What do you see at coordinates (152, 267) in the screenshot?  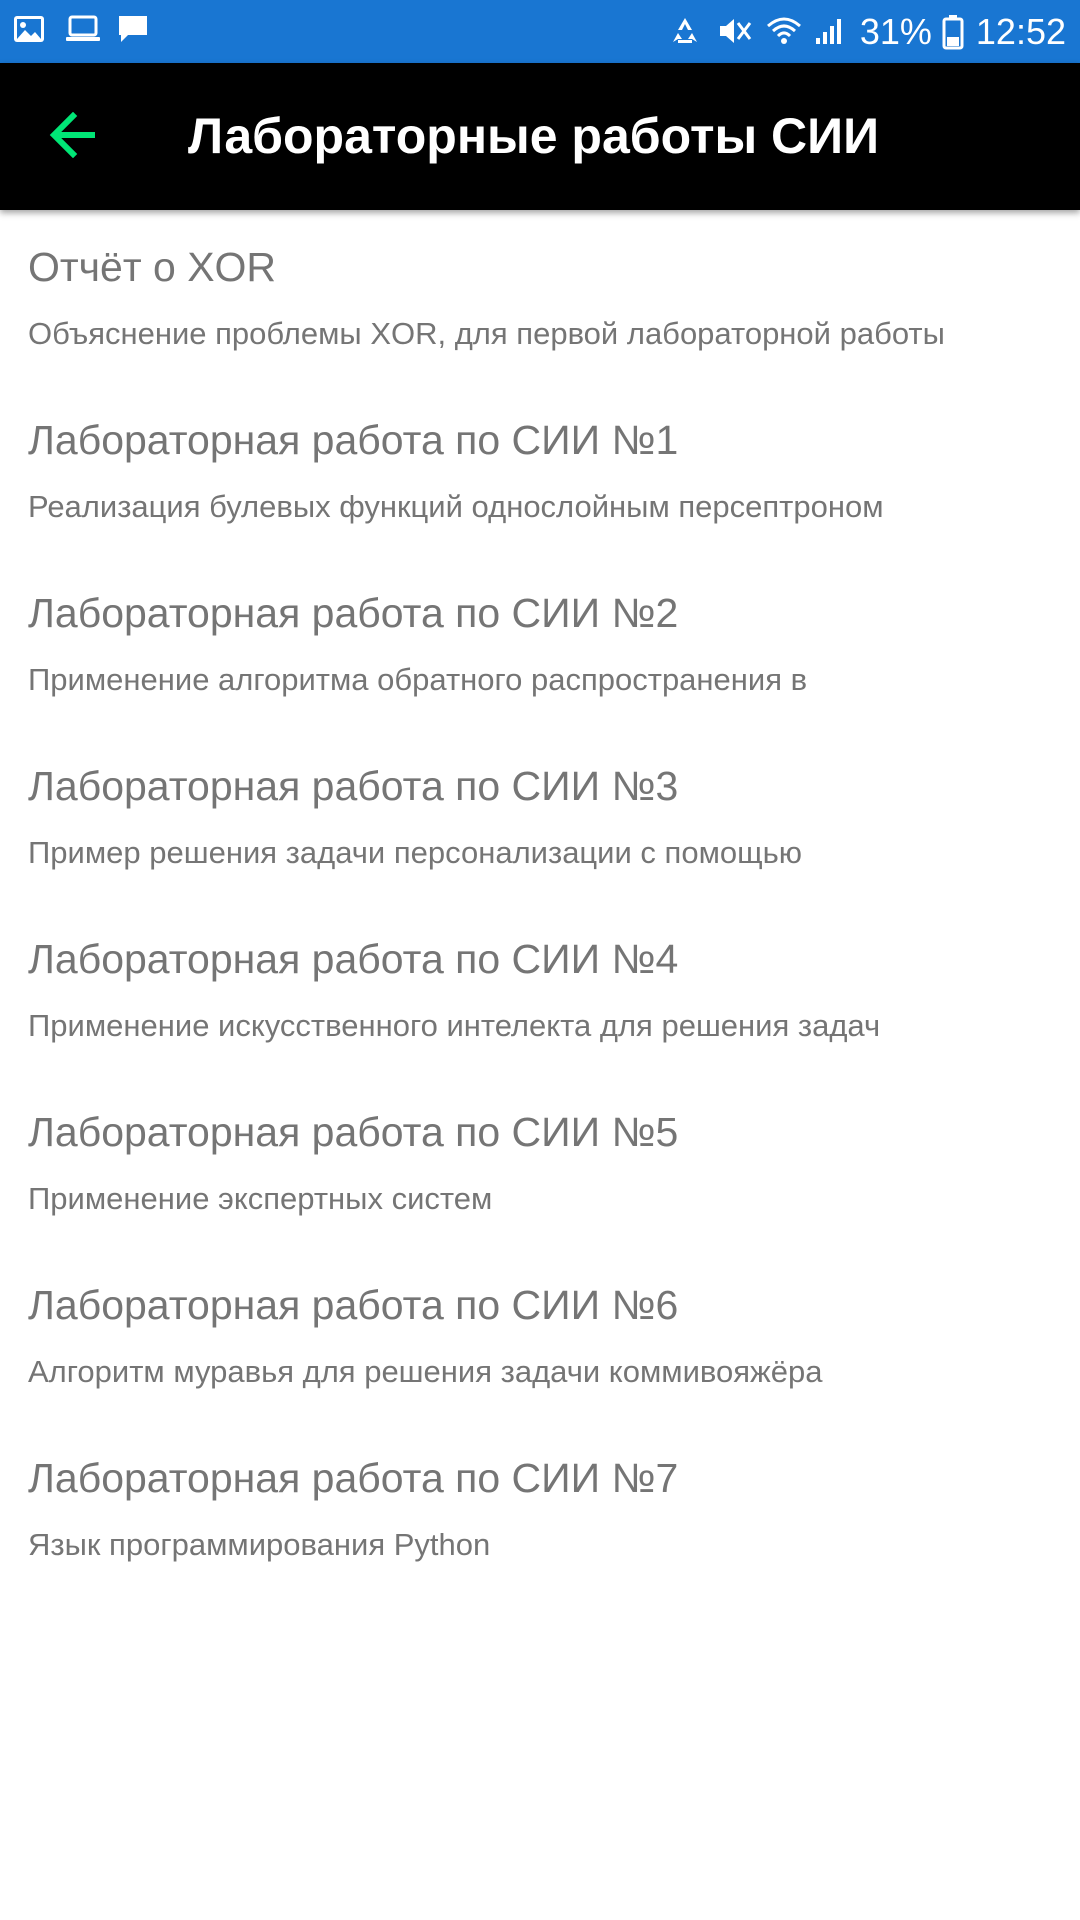 I see `item-title: Отчёт о XOR` at bounding box center [152, 267].